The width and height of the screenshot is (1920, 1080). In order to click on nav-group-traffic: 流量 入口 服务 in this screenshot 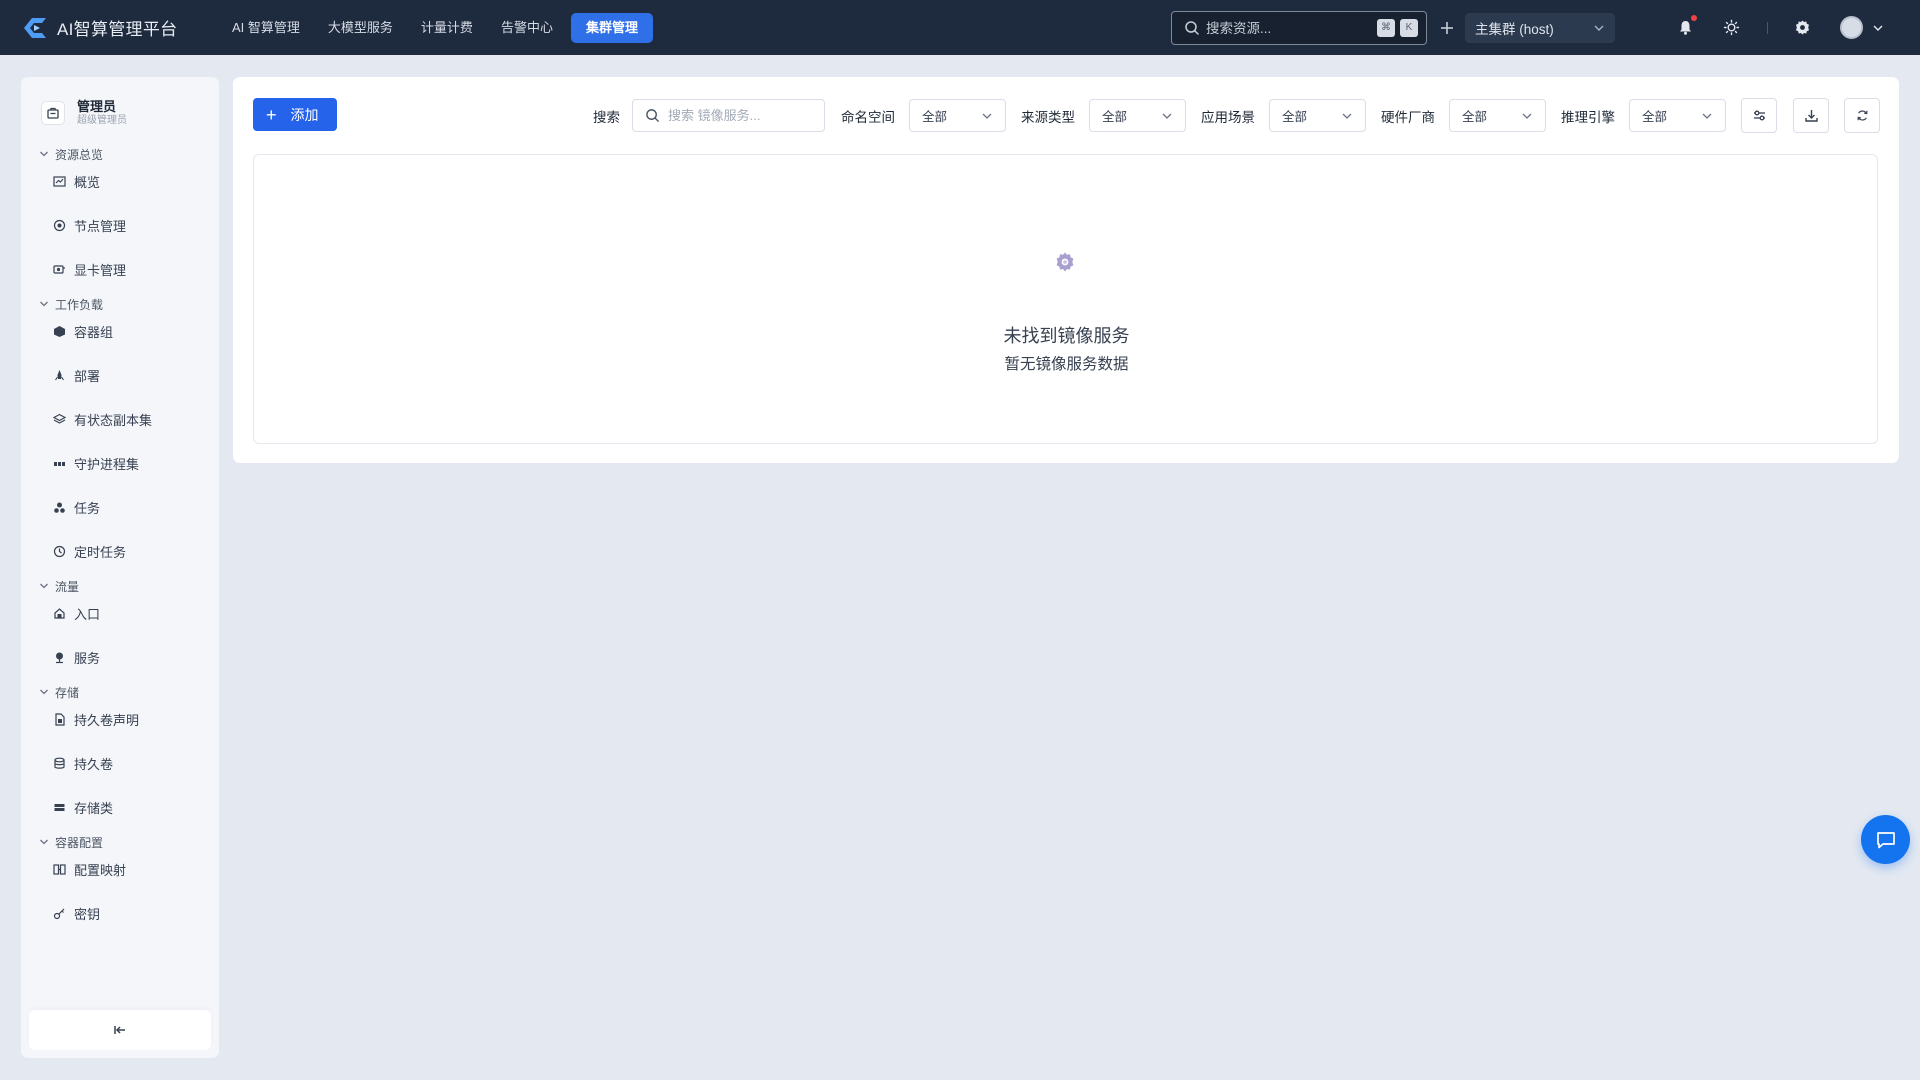, I will do `click(120, 628)`.